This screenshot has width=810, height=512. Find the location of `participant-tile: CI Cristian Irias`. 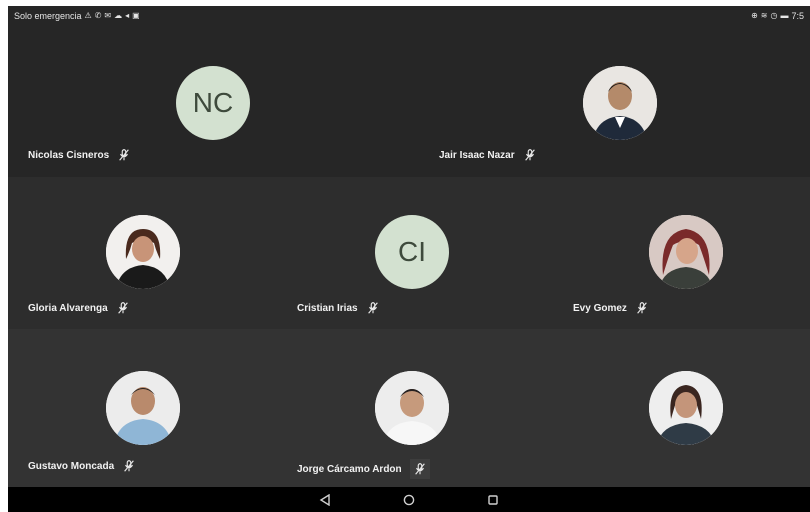

participant-tile: CI Cristian Irias is located at coordinates (412, 253).